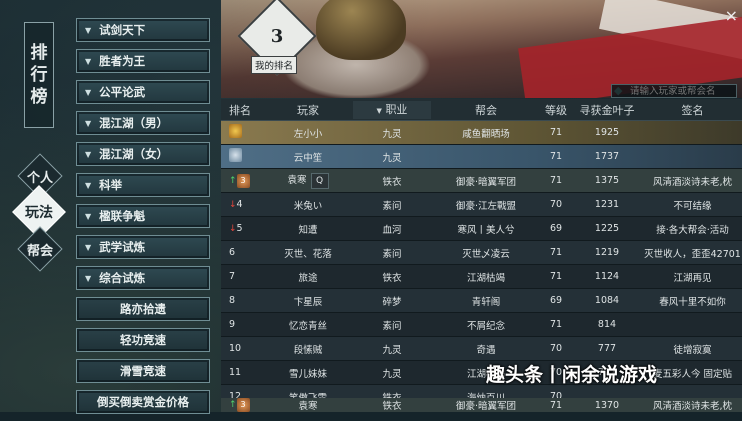  I want to click on column-player: 玩家, so click(308, 110).